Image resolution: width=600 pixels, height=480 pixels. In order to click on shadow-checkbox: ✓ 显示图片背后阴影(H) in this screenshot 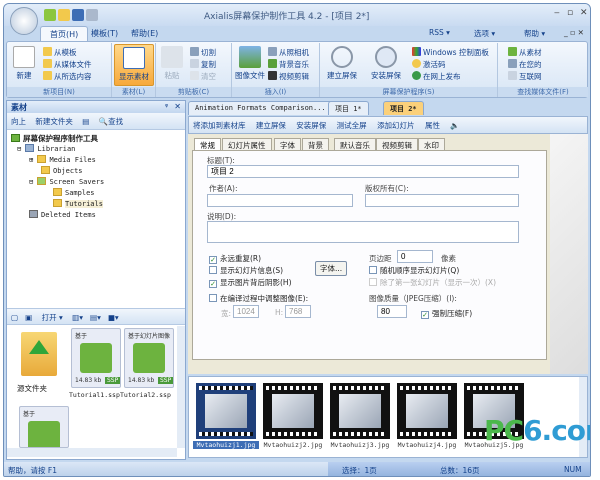, I will do `click(250, 282)`.